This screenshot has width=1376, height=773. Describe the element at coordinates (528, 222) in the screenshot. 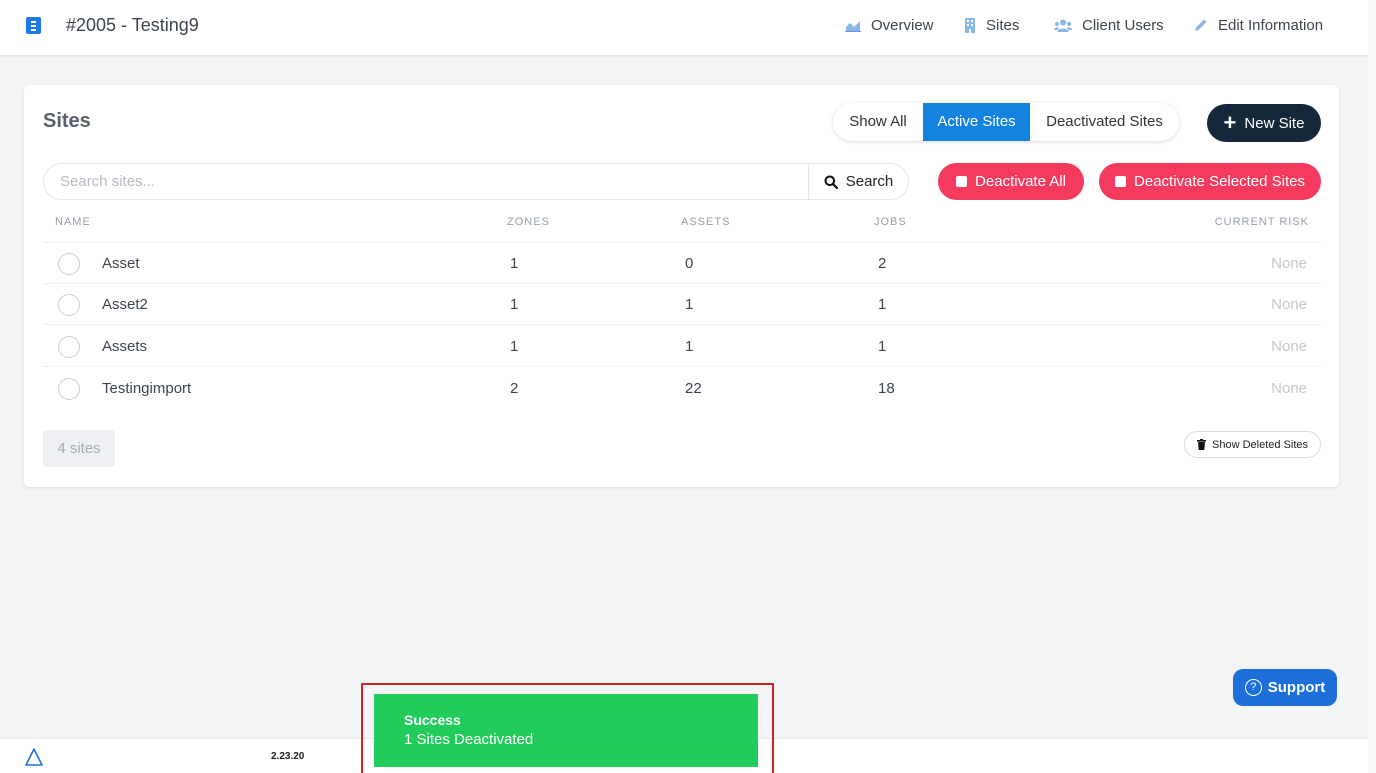

I see `column-header-zones: ZONES` at that location.